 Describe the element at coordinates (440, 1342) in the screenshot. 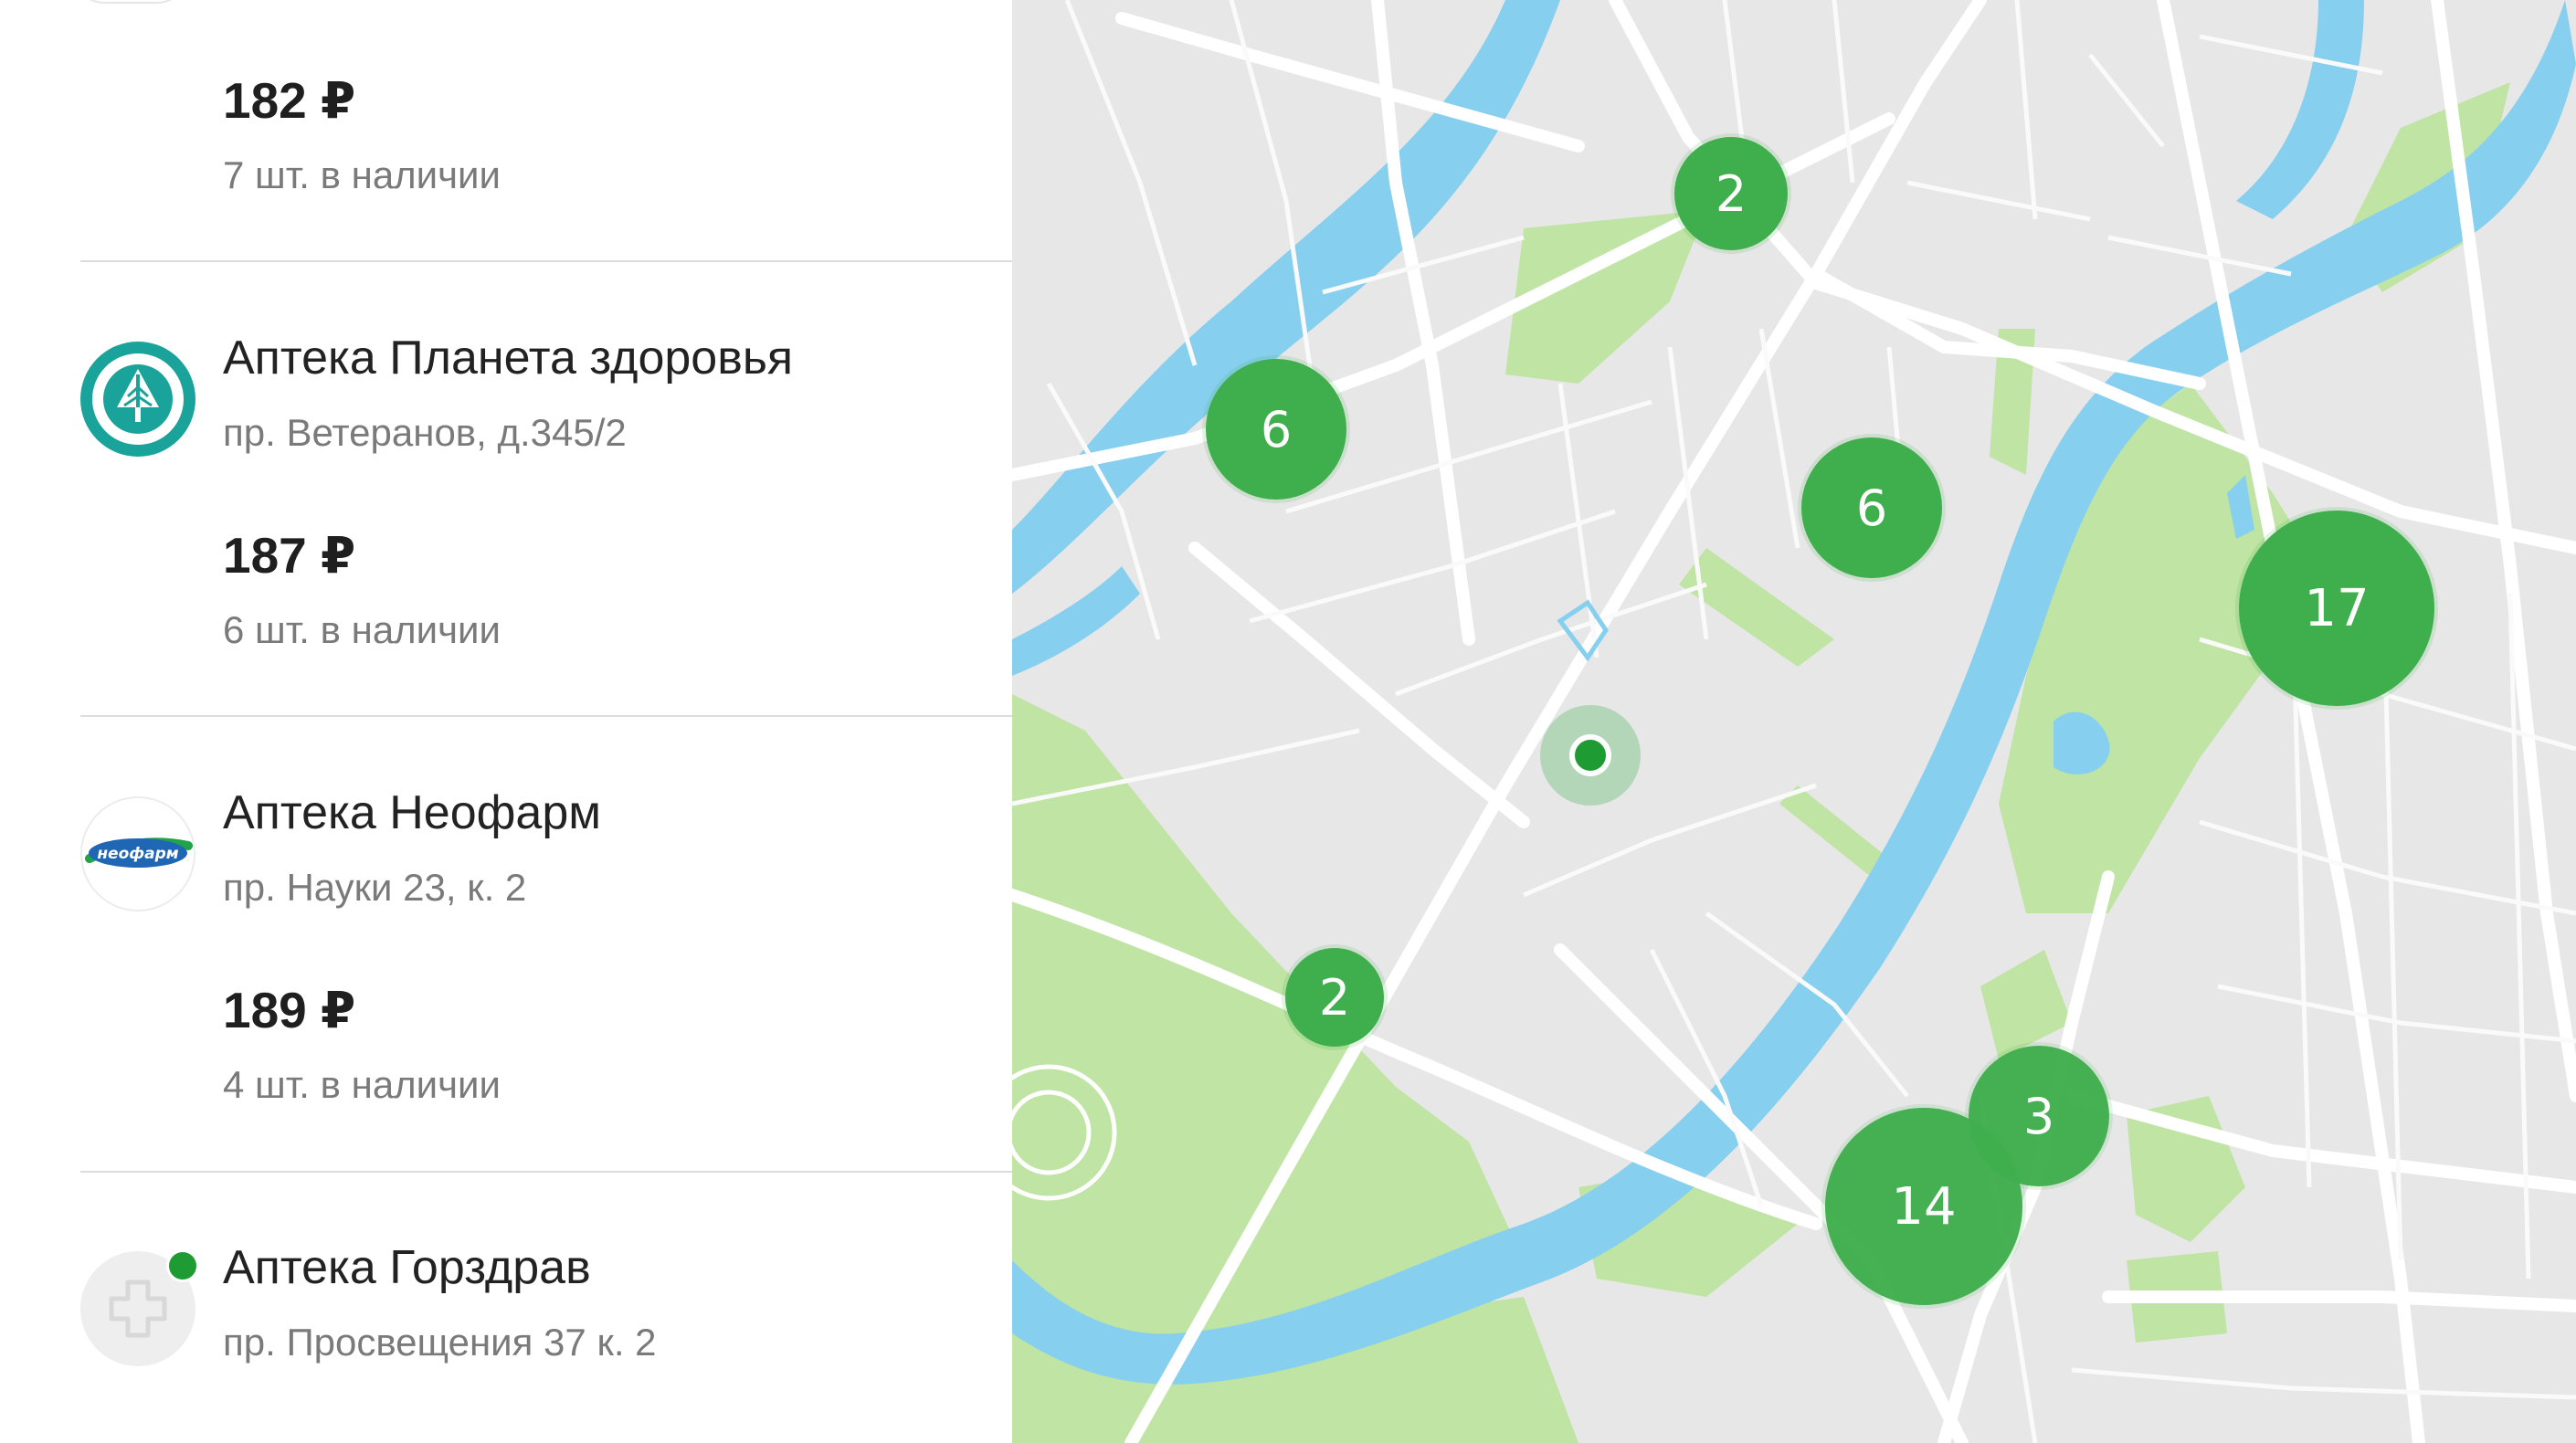

I see `pharmacy-address: пр. Просвещения 37 к. 2` at that location.